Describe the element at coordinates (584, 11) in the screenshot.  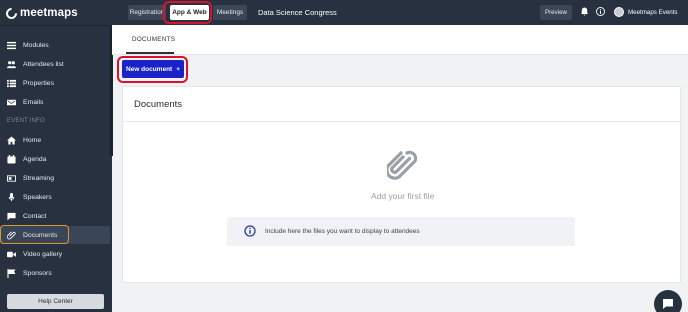
I see `bell-icon` at that location.